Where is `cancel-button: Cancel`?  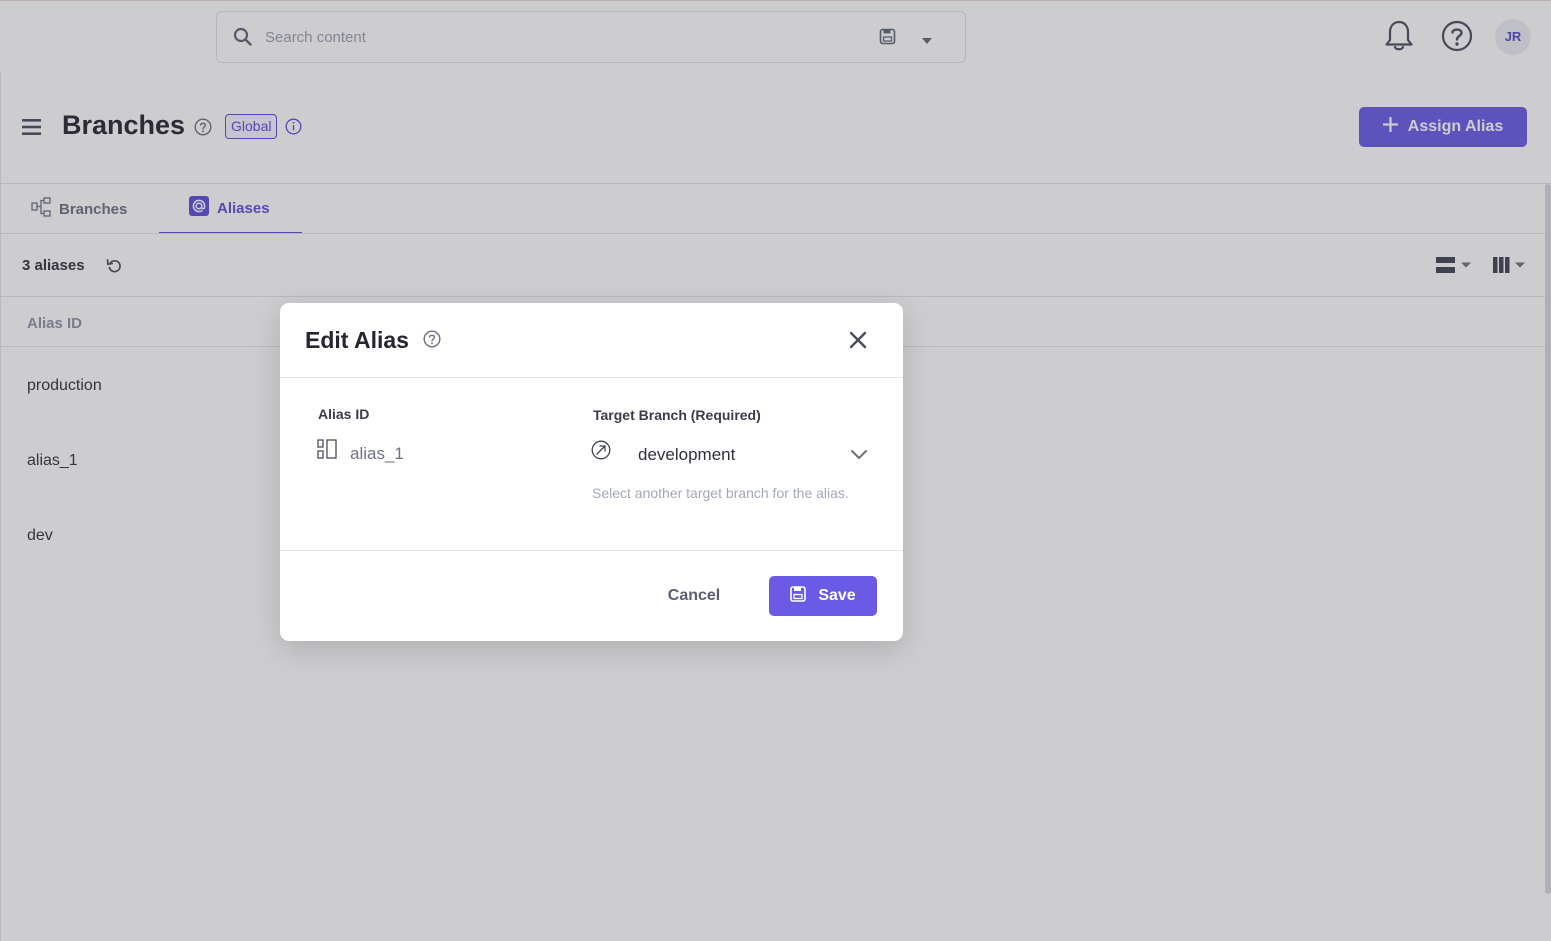
cancel-button: Cancel is located at coordinates (694, 596).